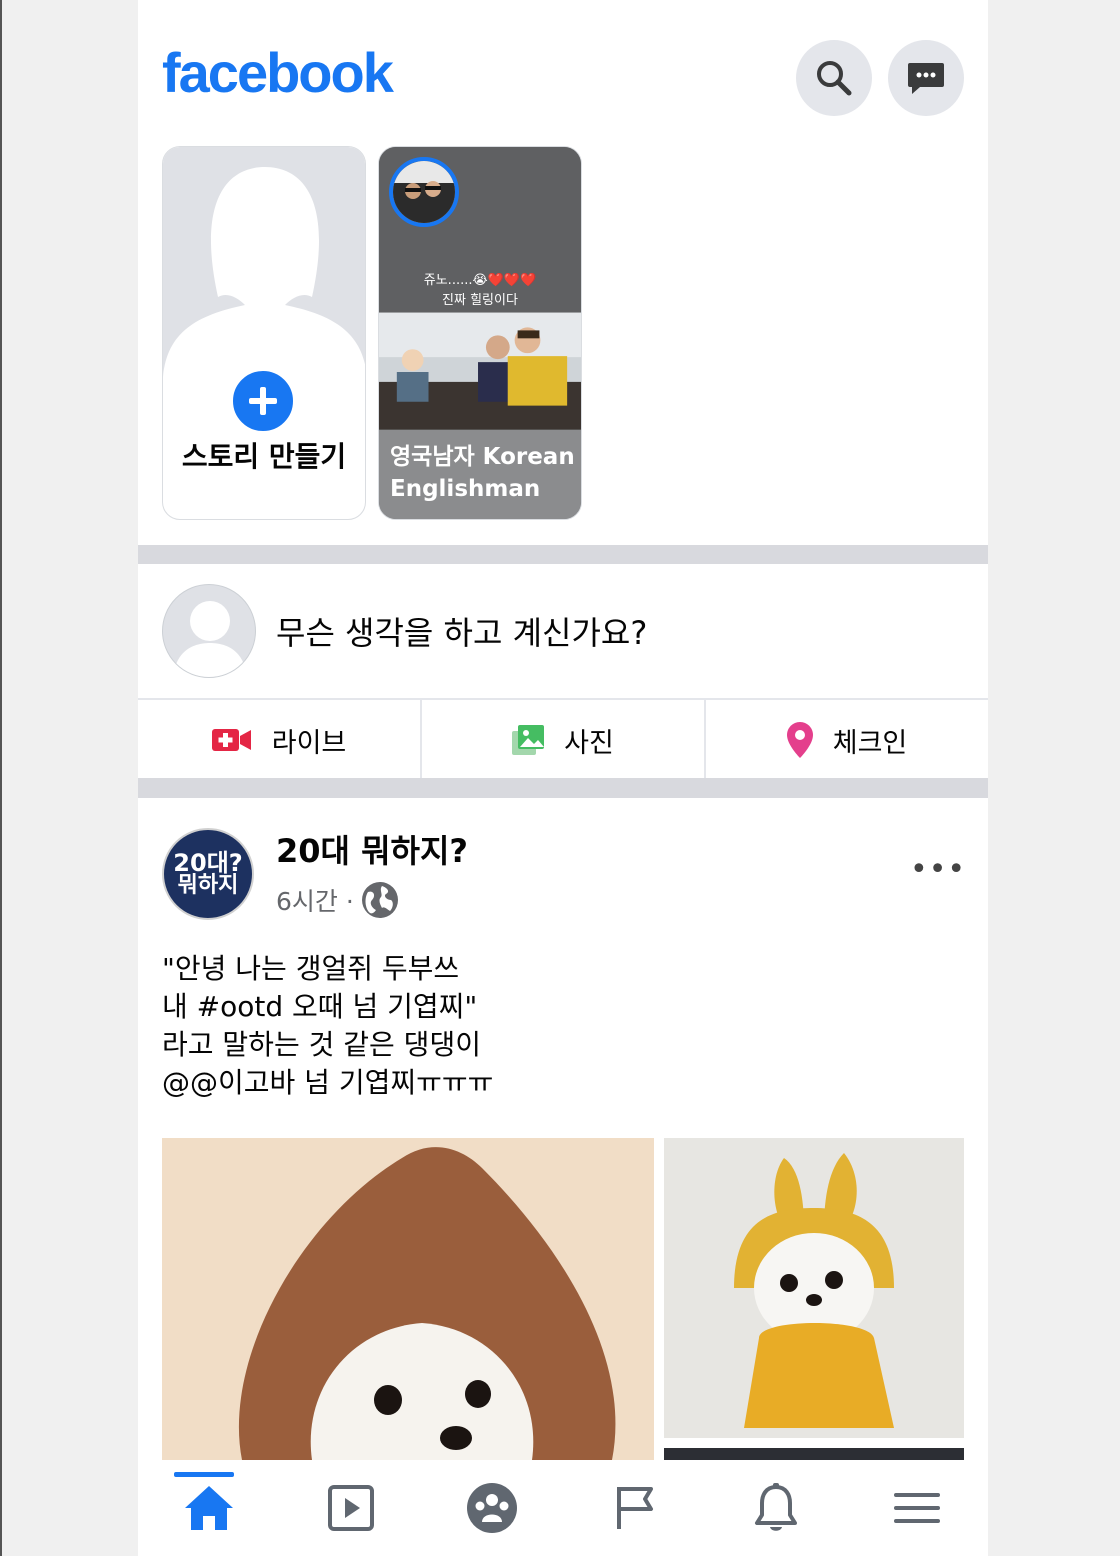  What do you see at coordinates (480, 280) in the screenshot?
I see `story-caption-line1: 쥬노......😭❤️❤️❤️` at bounding box center [480, 280].